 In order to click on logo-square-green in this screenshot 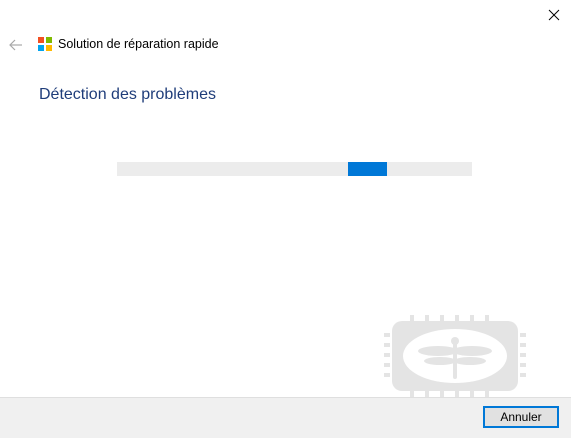, I will do `click(49, 40)`.